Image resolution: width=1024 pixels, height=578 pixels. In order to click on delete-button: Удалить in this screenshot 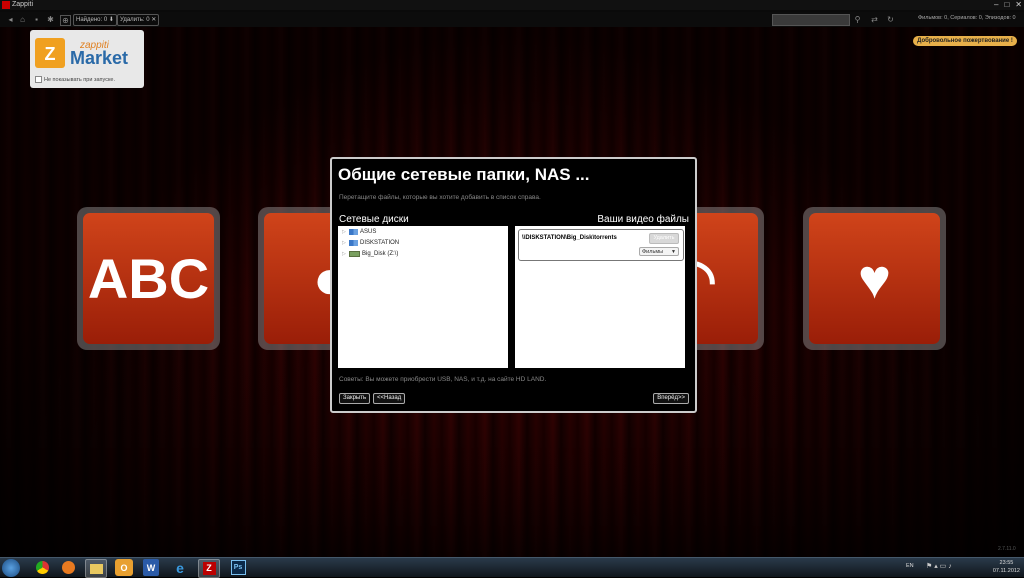, I will do `click(664, 238)`.